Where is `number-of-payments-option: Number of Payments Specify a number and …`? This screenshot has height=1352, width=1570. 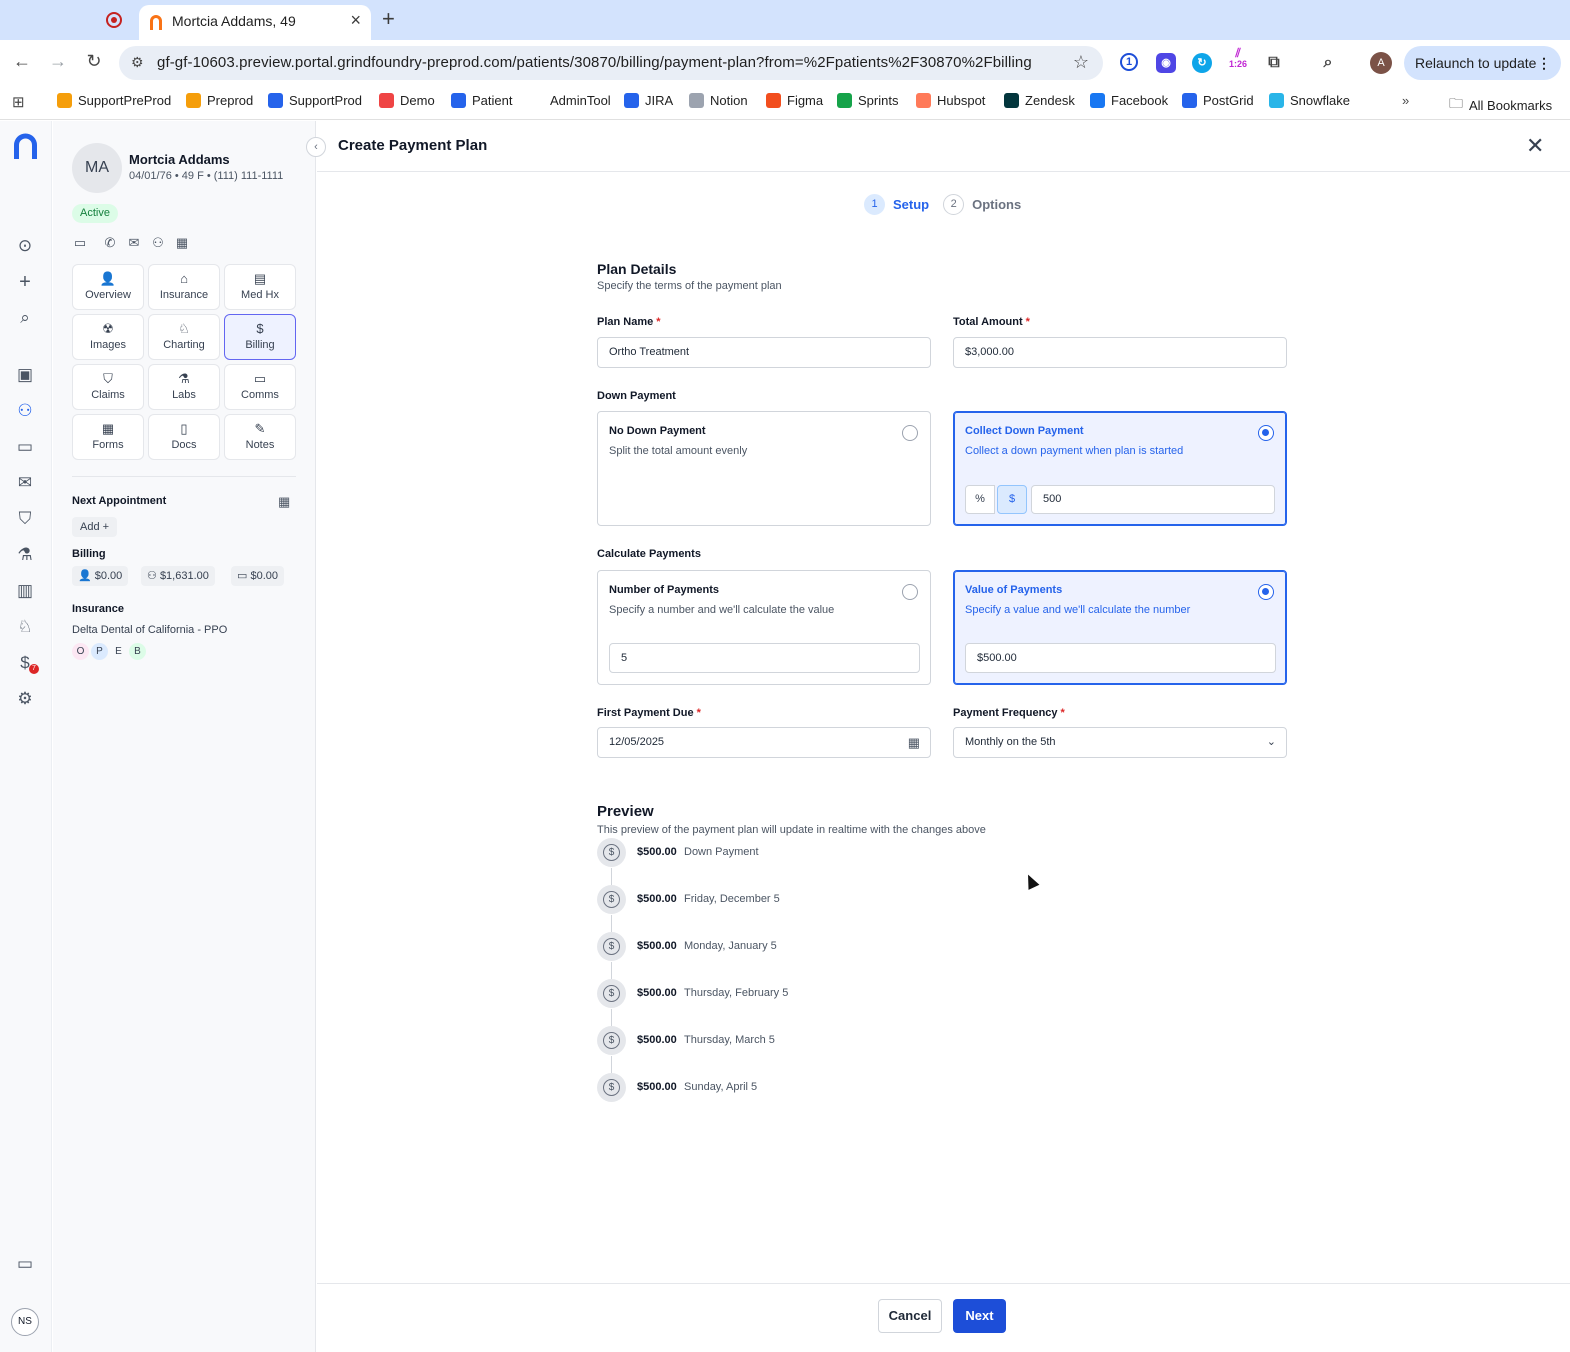
number-of-payments-option: Number of Payments Specify a number and … is located at coordinates (764, 627).